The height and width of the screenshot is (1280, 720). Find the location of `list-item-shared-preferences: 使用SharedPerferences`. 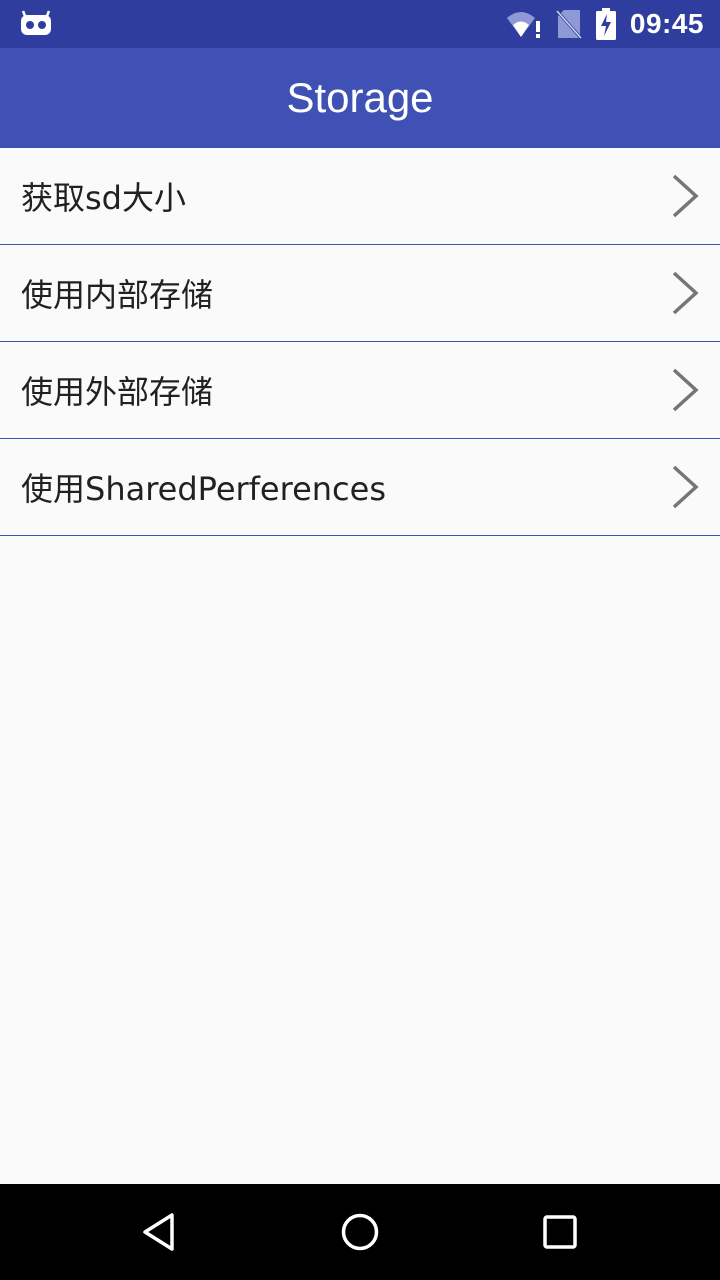

list-item-shared-preferences: 使用SharedPerferences is located at coordinates (360, 487).